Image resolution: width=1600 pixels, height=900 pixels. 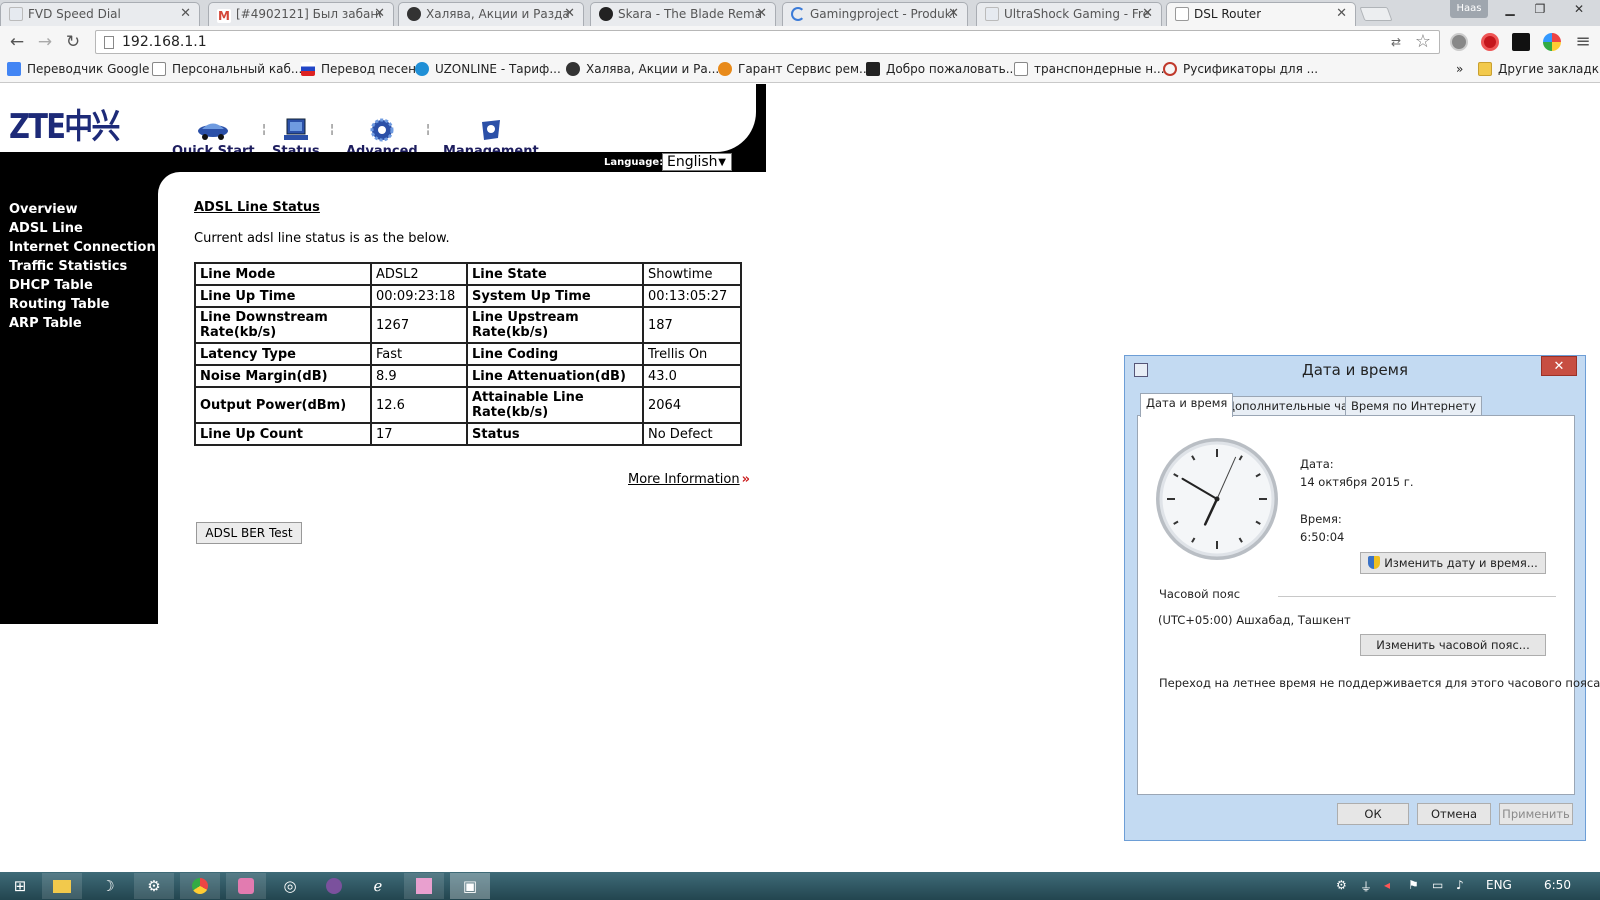 What do you see at coordinates (246, 886) in the screenshot?
I see `game-app-icon` at bounding box center [246, 886].